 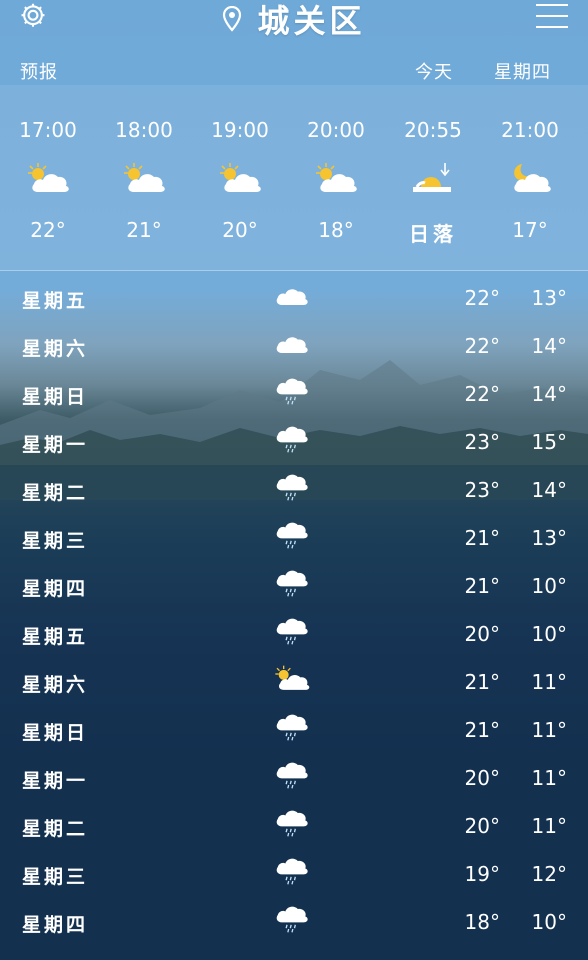 What do you see at coordinates (336, 230) in the screenshot?
I see `hour-temp: 18°` at bounding box center [336, 230].